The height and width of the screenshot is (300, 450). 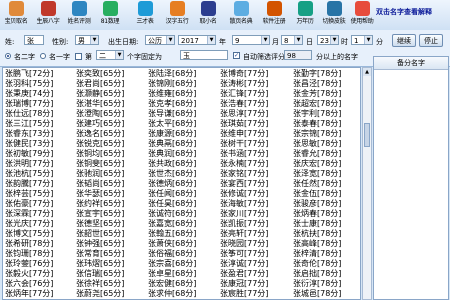 What do you see at coordinates (39, 274) in the screenshot?
I see `name-item: 张毅火[77分]` at bounding box center [39, 274].